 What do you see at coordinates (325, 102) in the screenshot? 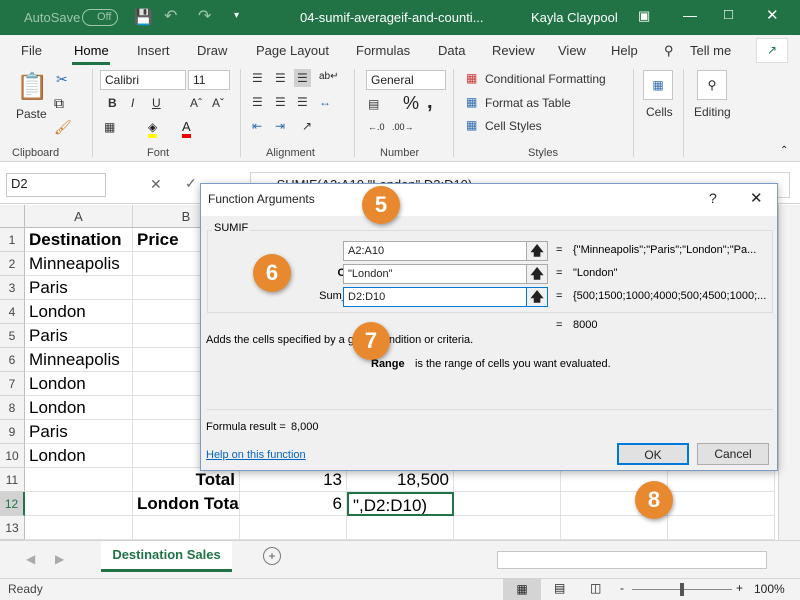
I see `merge-center-icon: ↔` at bounding box center [325, 102].